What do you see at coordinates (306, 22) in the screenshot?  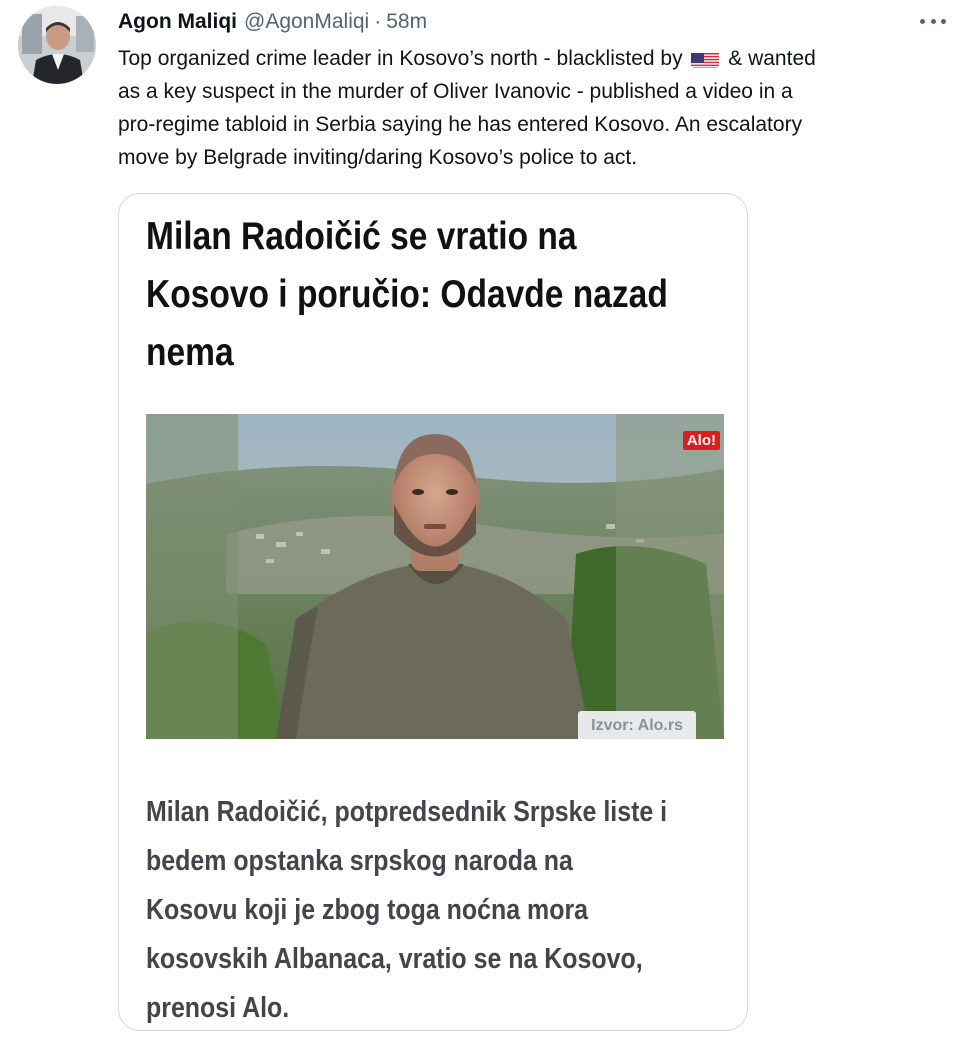 I see `author-handle: @AgonMaliqi` at bounding box center [306, 22].